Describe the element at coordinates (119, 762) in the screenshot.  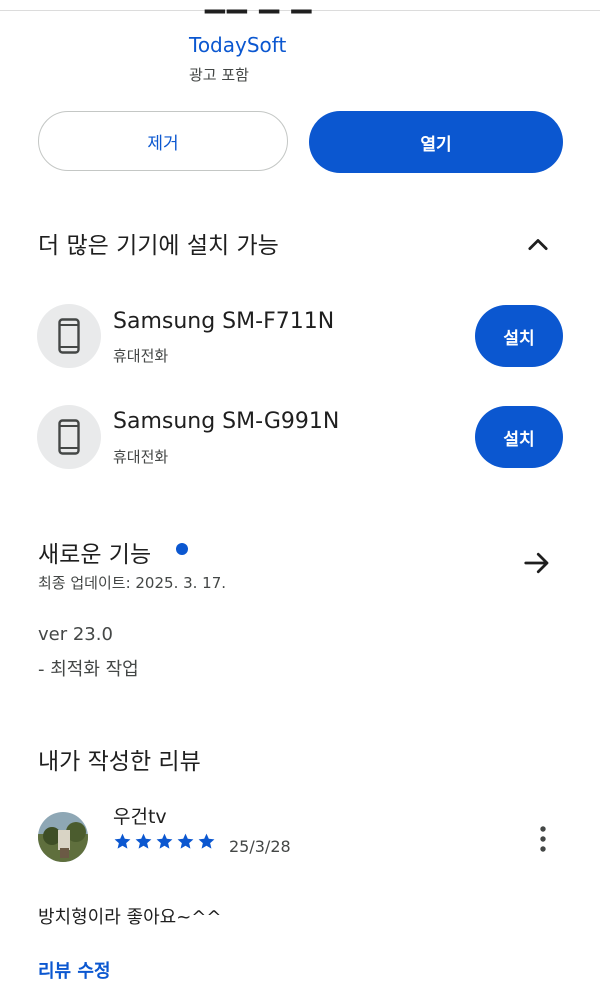
I see `my-review-title: 내가 작성한 리뷰` at that location.